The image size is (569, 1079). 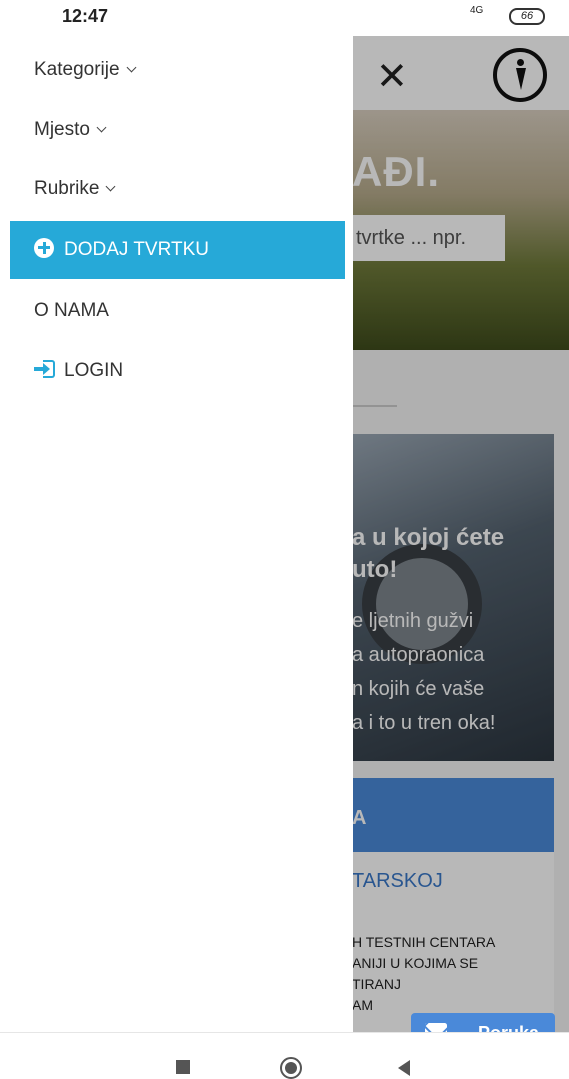 What do you see at coordinates (177, 130) in the screenshot?
I see `drawer-item-mjesto: Mjesto` at bounding box center [177, 130].